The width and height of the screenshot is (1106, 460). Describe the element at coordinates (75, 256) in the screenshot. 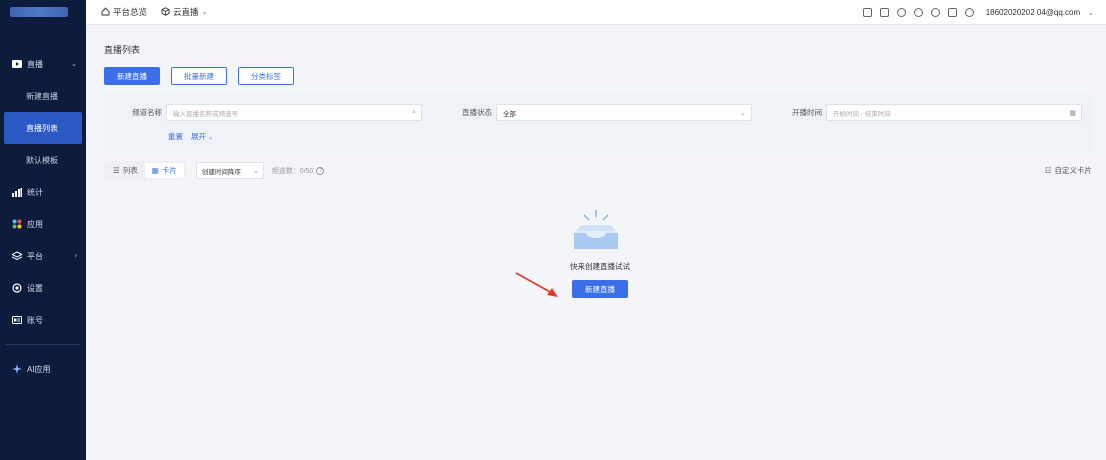

I see `chevron-right-icon: ›` at that location.